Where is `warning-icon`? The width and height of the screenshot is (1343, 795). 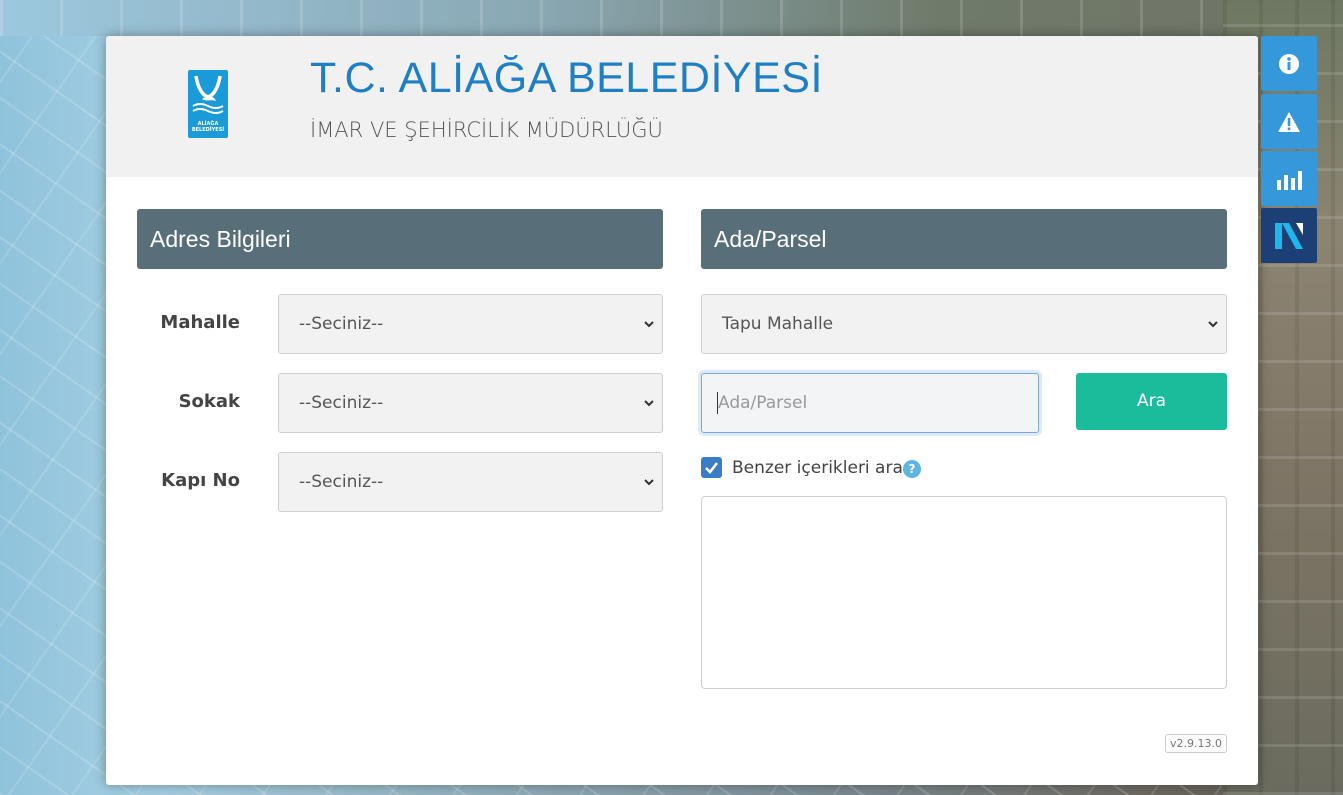
warning-icon is located at coordinates (1289, 121).